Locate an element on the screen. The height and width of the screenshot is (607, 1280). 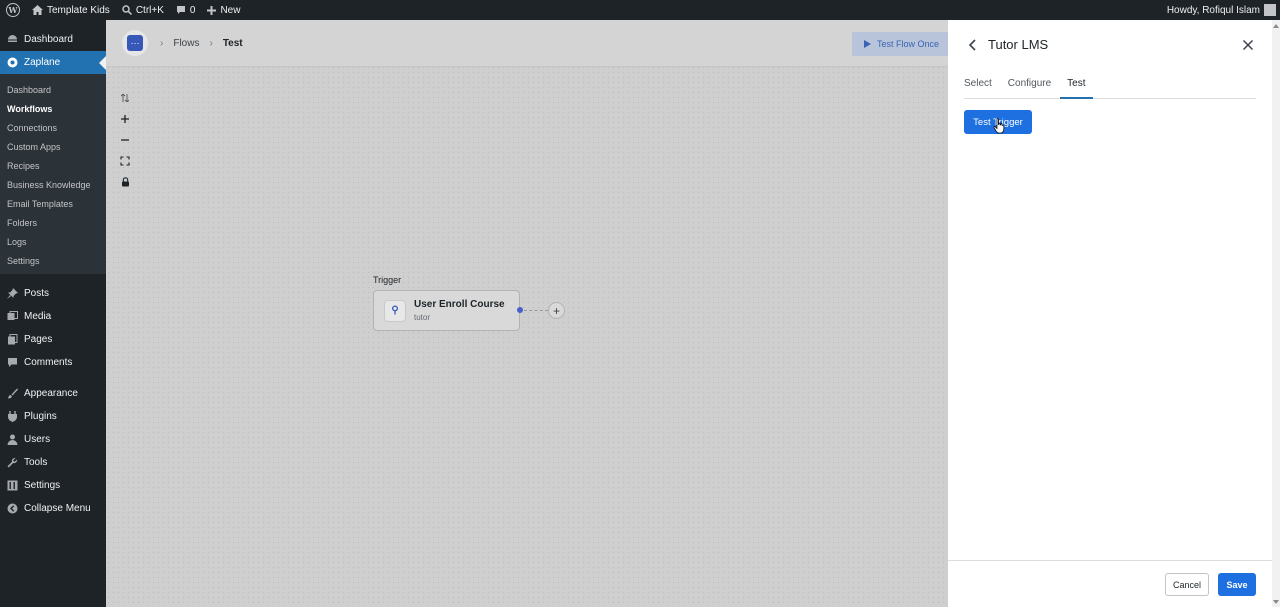
page-scrollbar is located at coordinates (1276, 313).